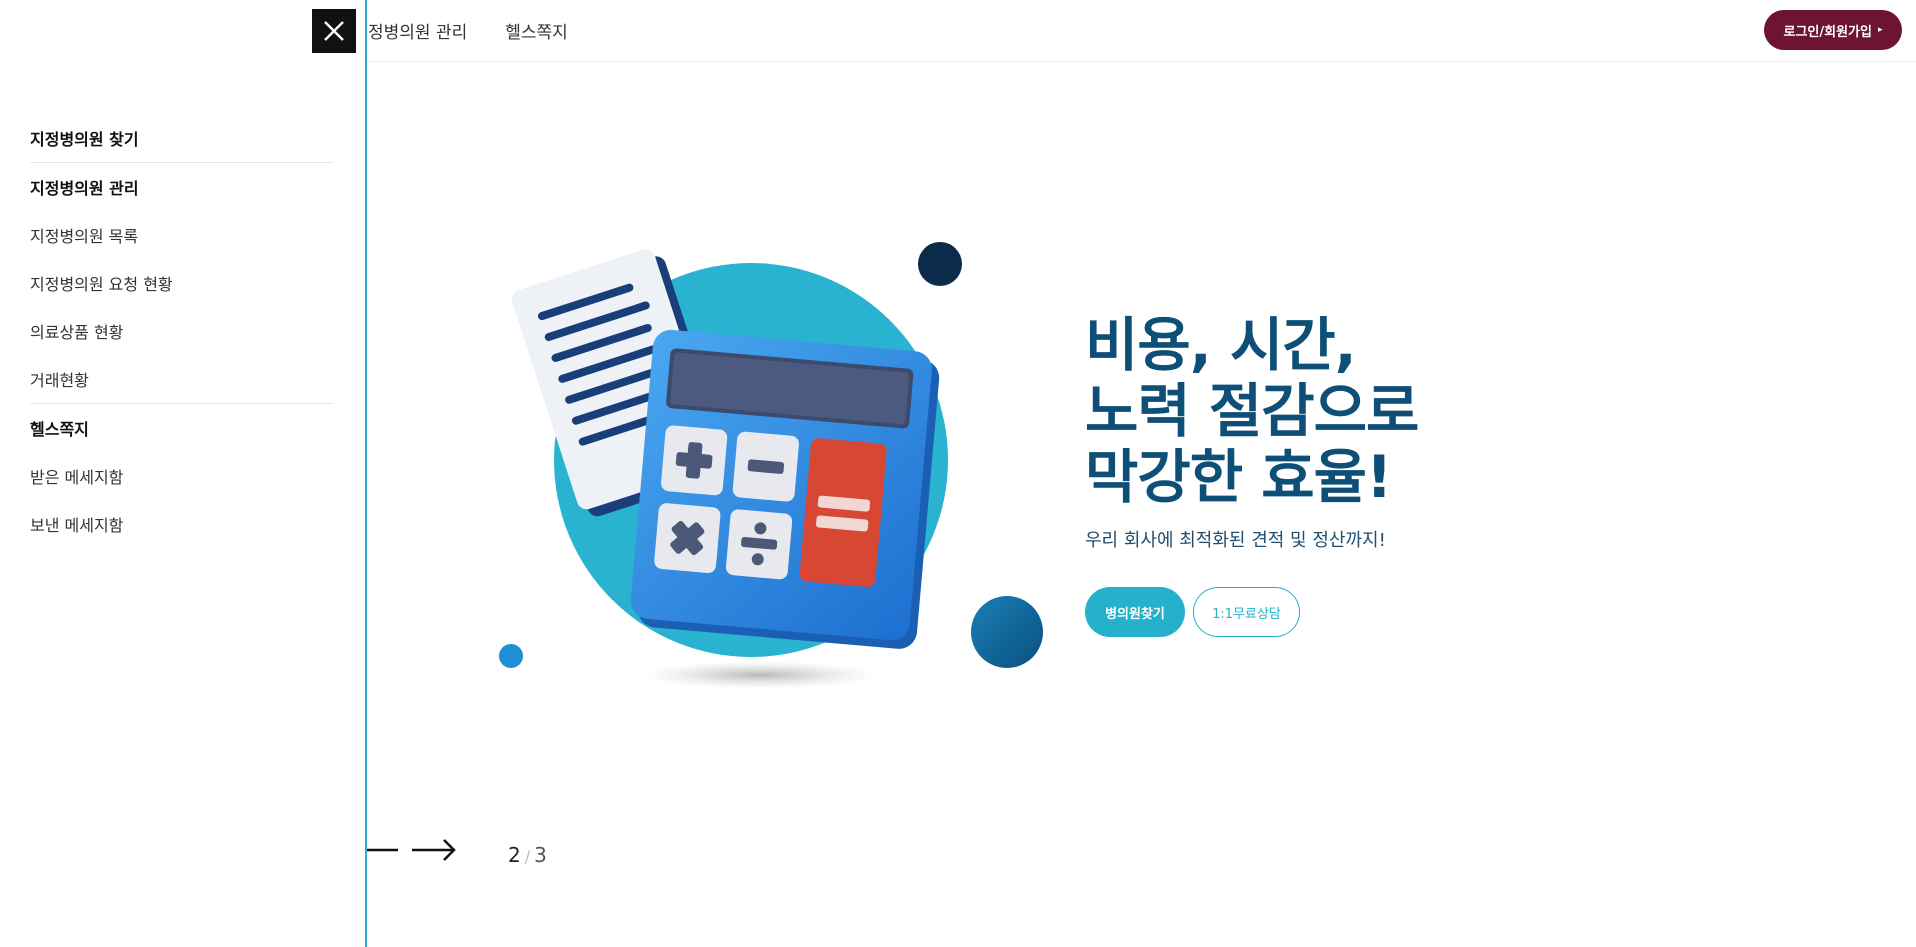 The width and height of the screenshot is (1916, 947). Describe the element at coordinates (182, 524) in the screenshot. I see `menu-item-sent: 보낸 메세지함` at that location.